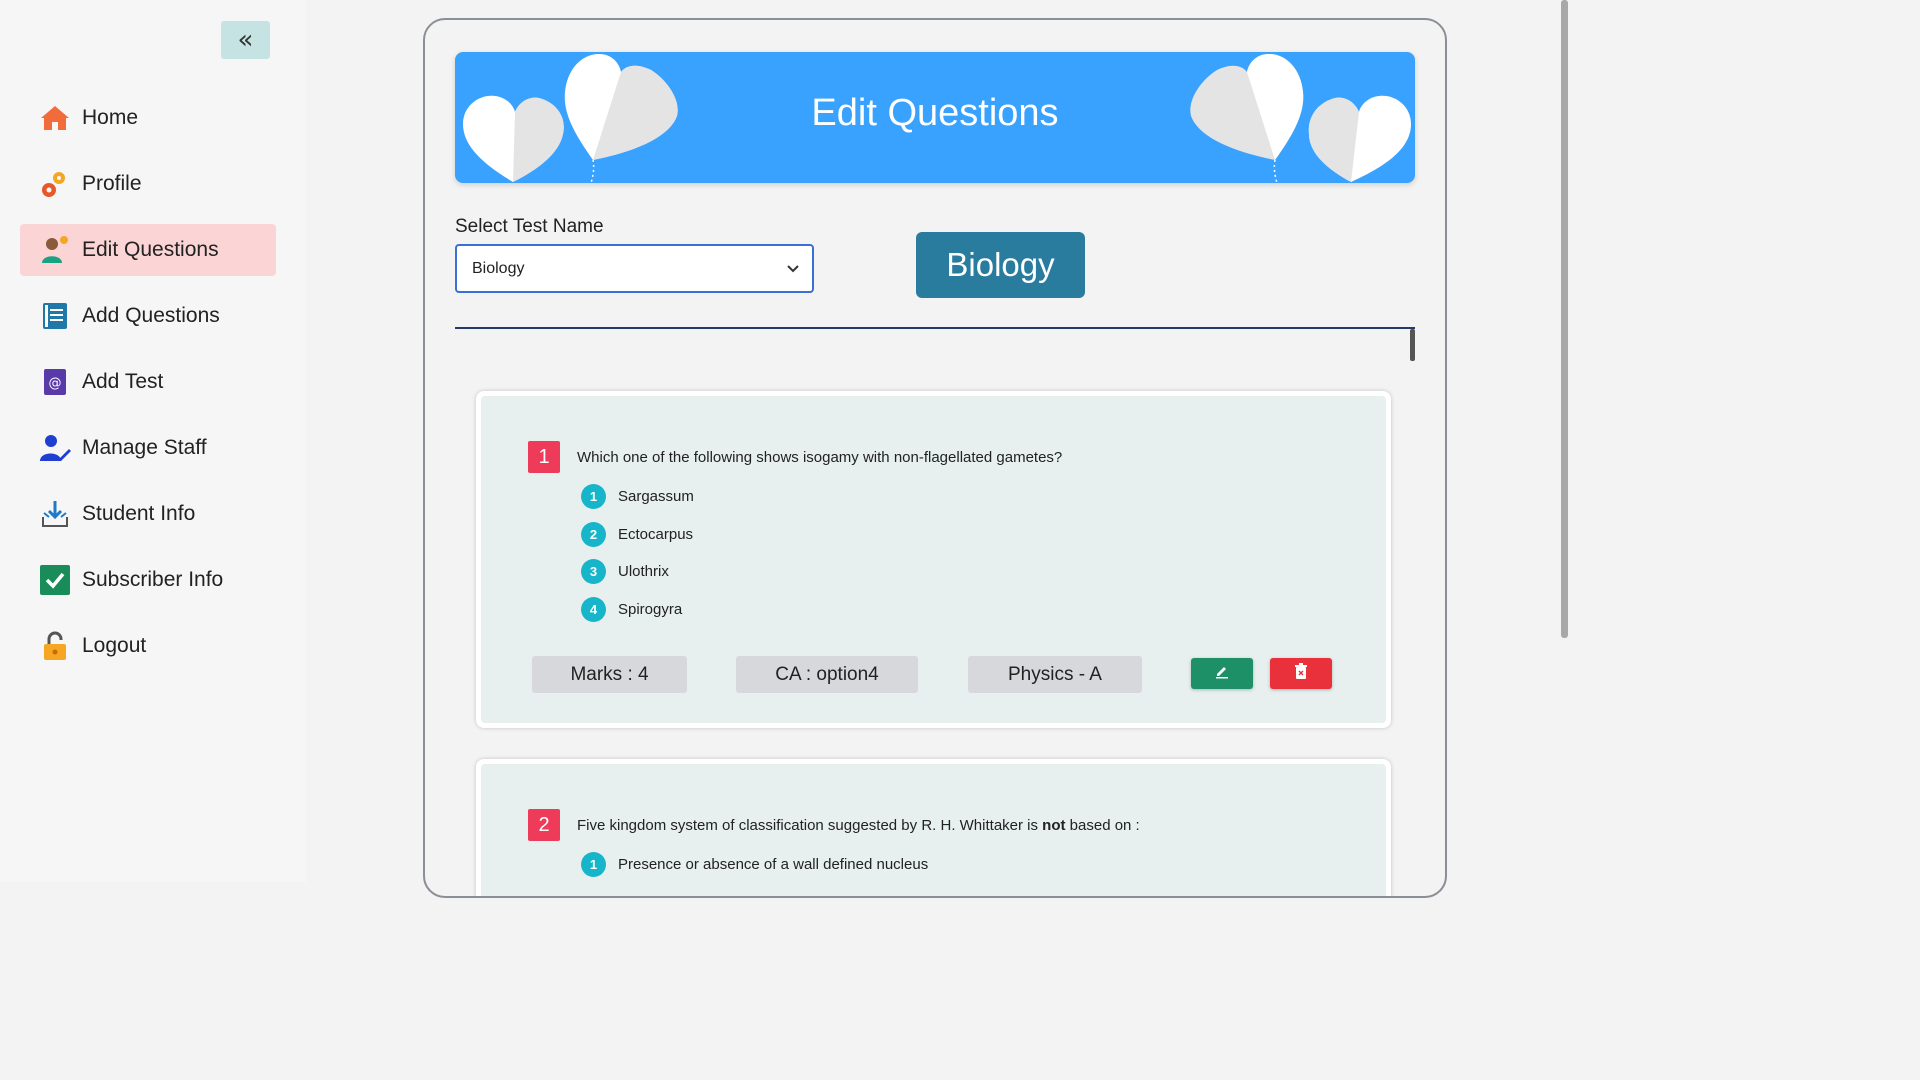 Image resolution: width=1920 pixels, height=1080 pixels. What do you see at coordinates (114, 645) in the screenshot?
I see `sidebar-item-label: Logout` at bounding box center [114, 645].